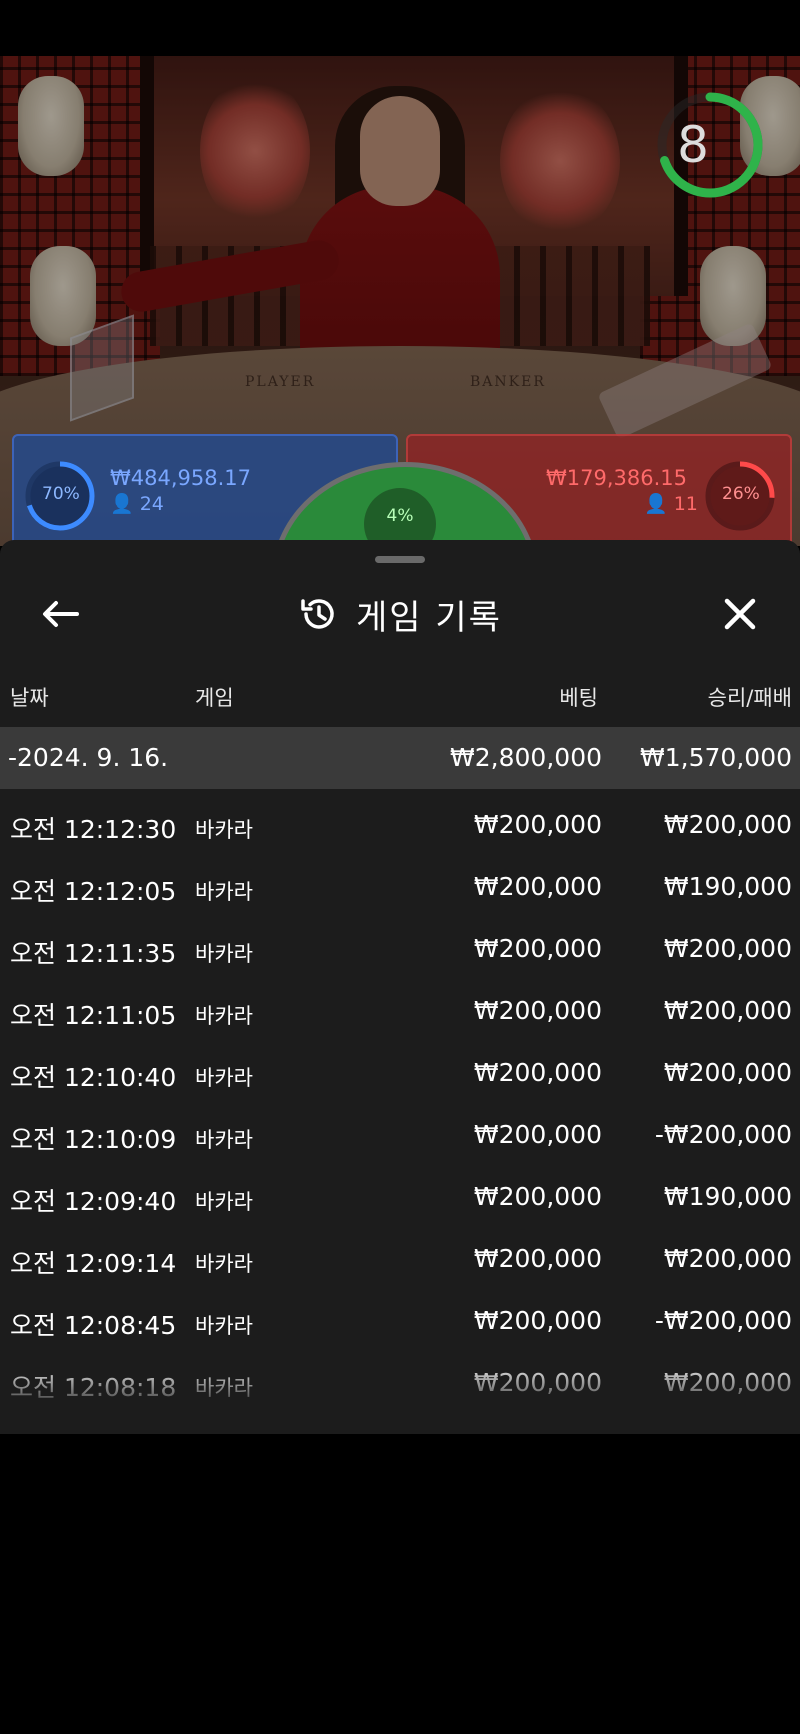  I want to click on history-row: 오전 12:10:09 바카라 ₩200,000 -₩200,000, so click(400, 1135).